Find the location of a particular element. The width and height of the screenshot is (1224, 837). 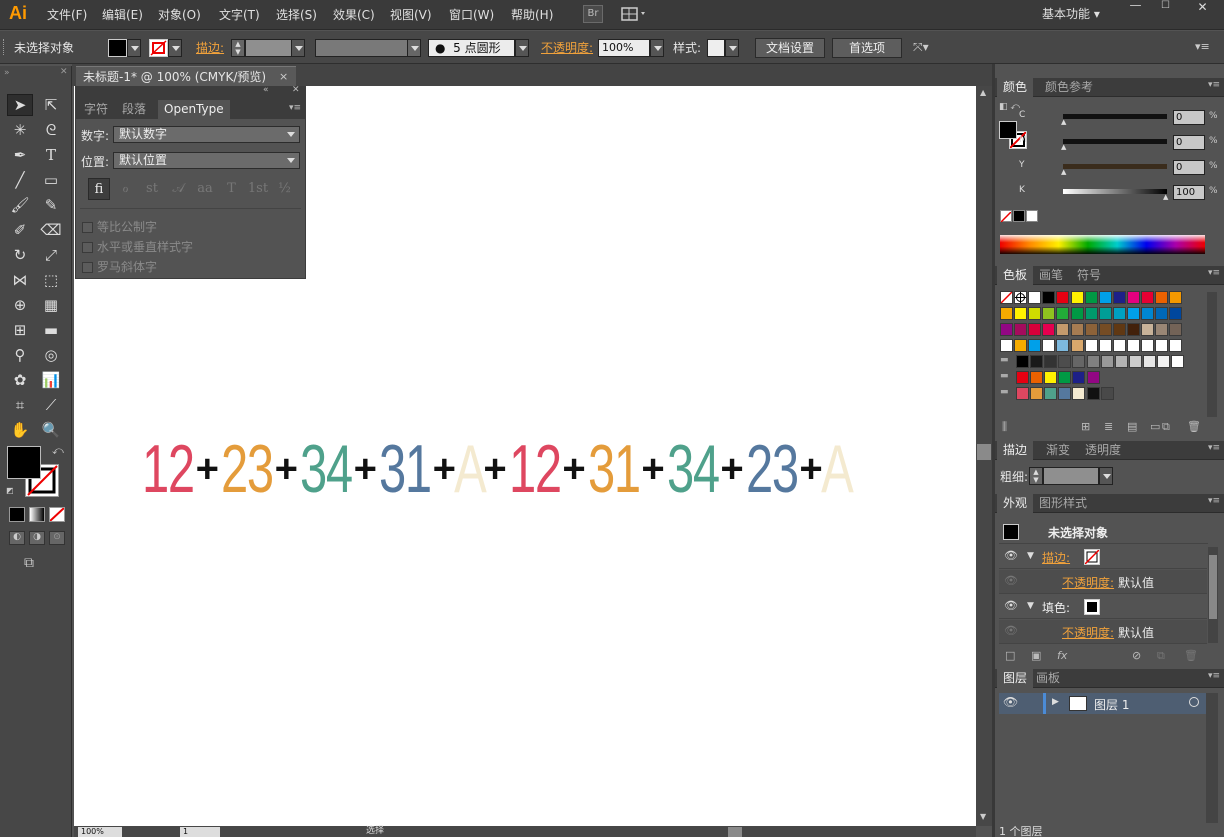

panel-tab: 色板 is located at coordinates (1015, 275).